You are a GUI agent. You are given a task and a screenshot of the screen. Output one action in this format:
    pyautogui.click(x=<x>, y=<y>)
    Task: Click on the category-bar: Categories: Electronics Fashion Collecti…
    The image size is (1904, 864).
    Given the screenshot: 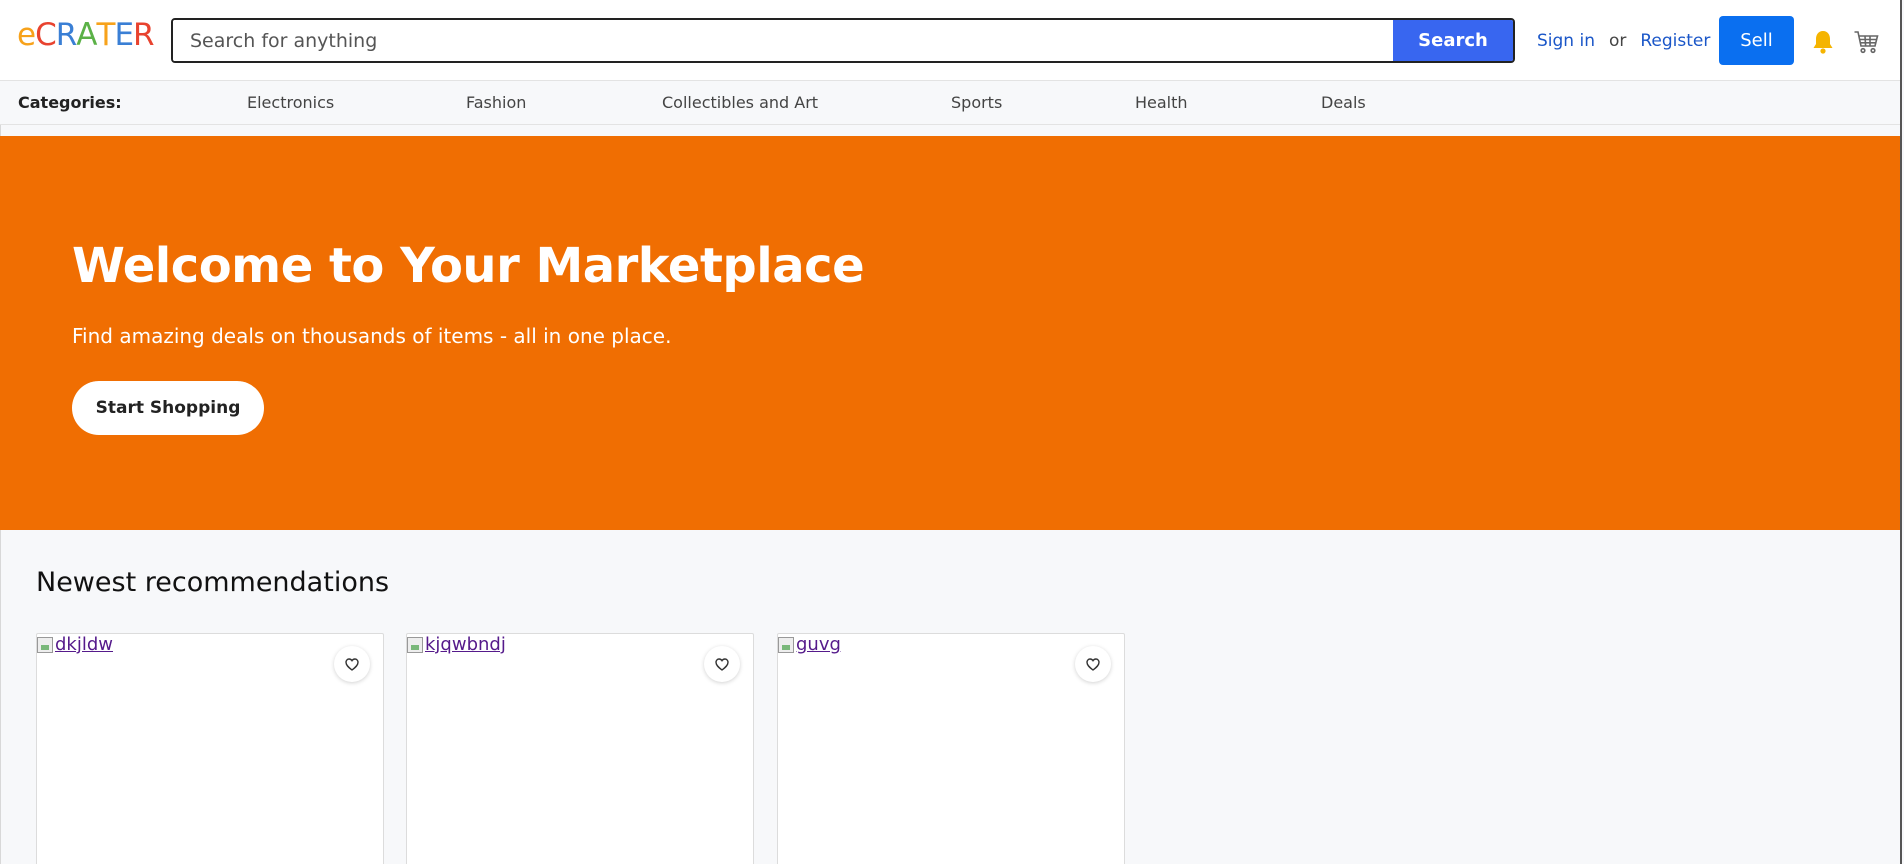 What is the action you would take?
    pyautogui.click(x=950, y=103)
    